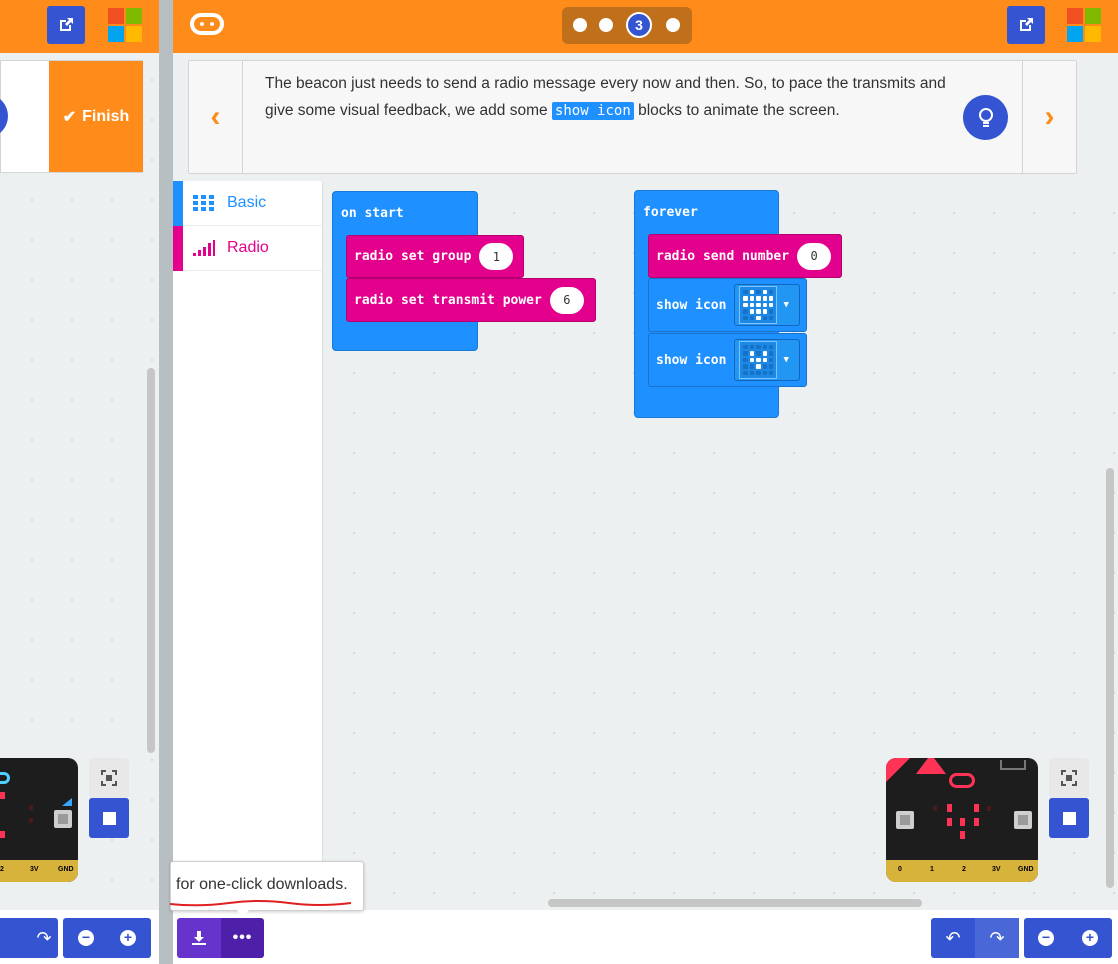  What do you see at coordinates (496, 256) in the screenshot?
I see `group-value-field: 1` at bounding box center [496, 256].